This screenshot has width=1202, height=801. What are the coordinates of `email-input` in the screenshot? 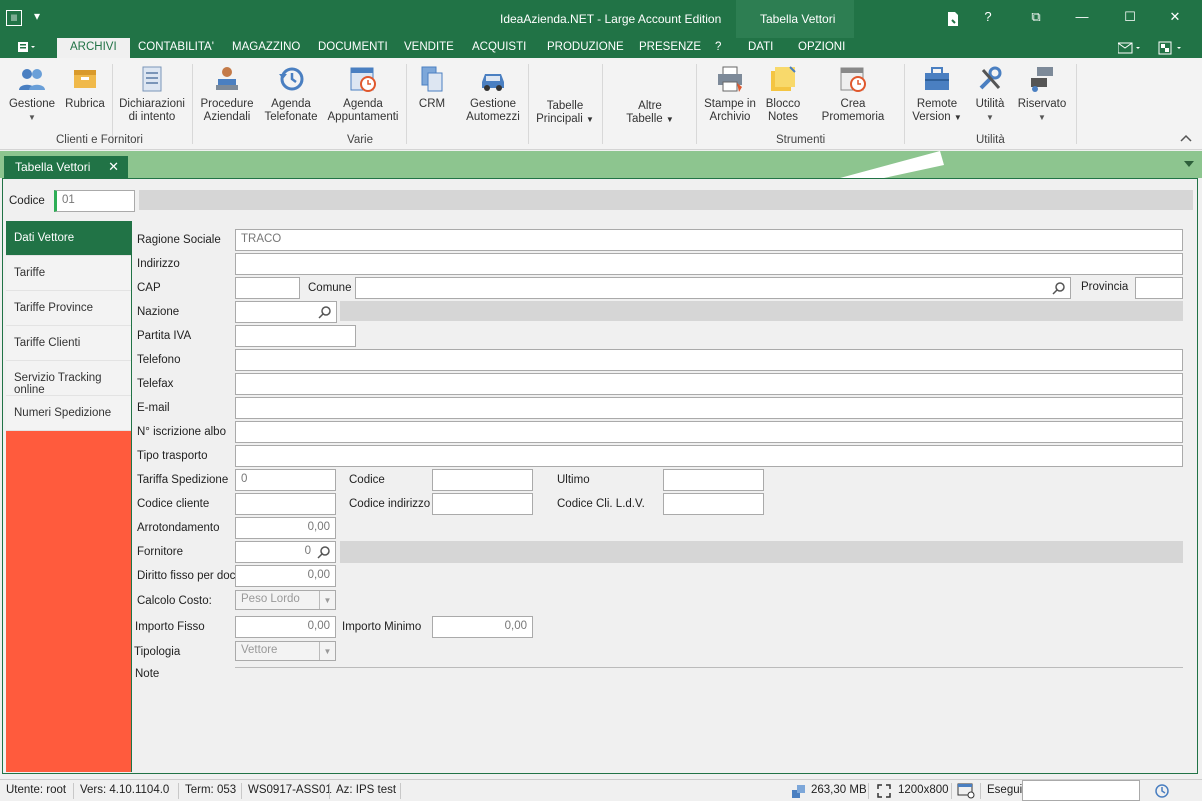 It's located at (709, 408).